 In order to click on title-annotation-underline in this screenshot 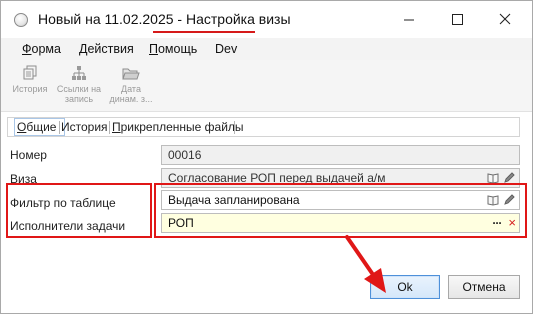, I will do `click(204, 32)`.